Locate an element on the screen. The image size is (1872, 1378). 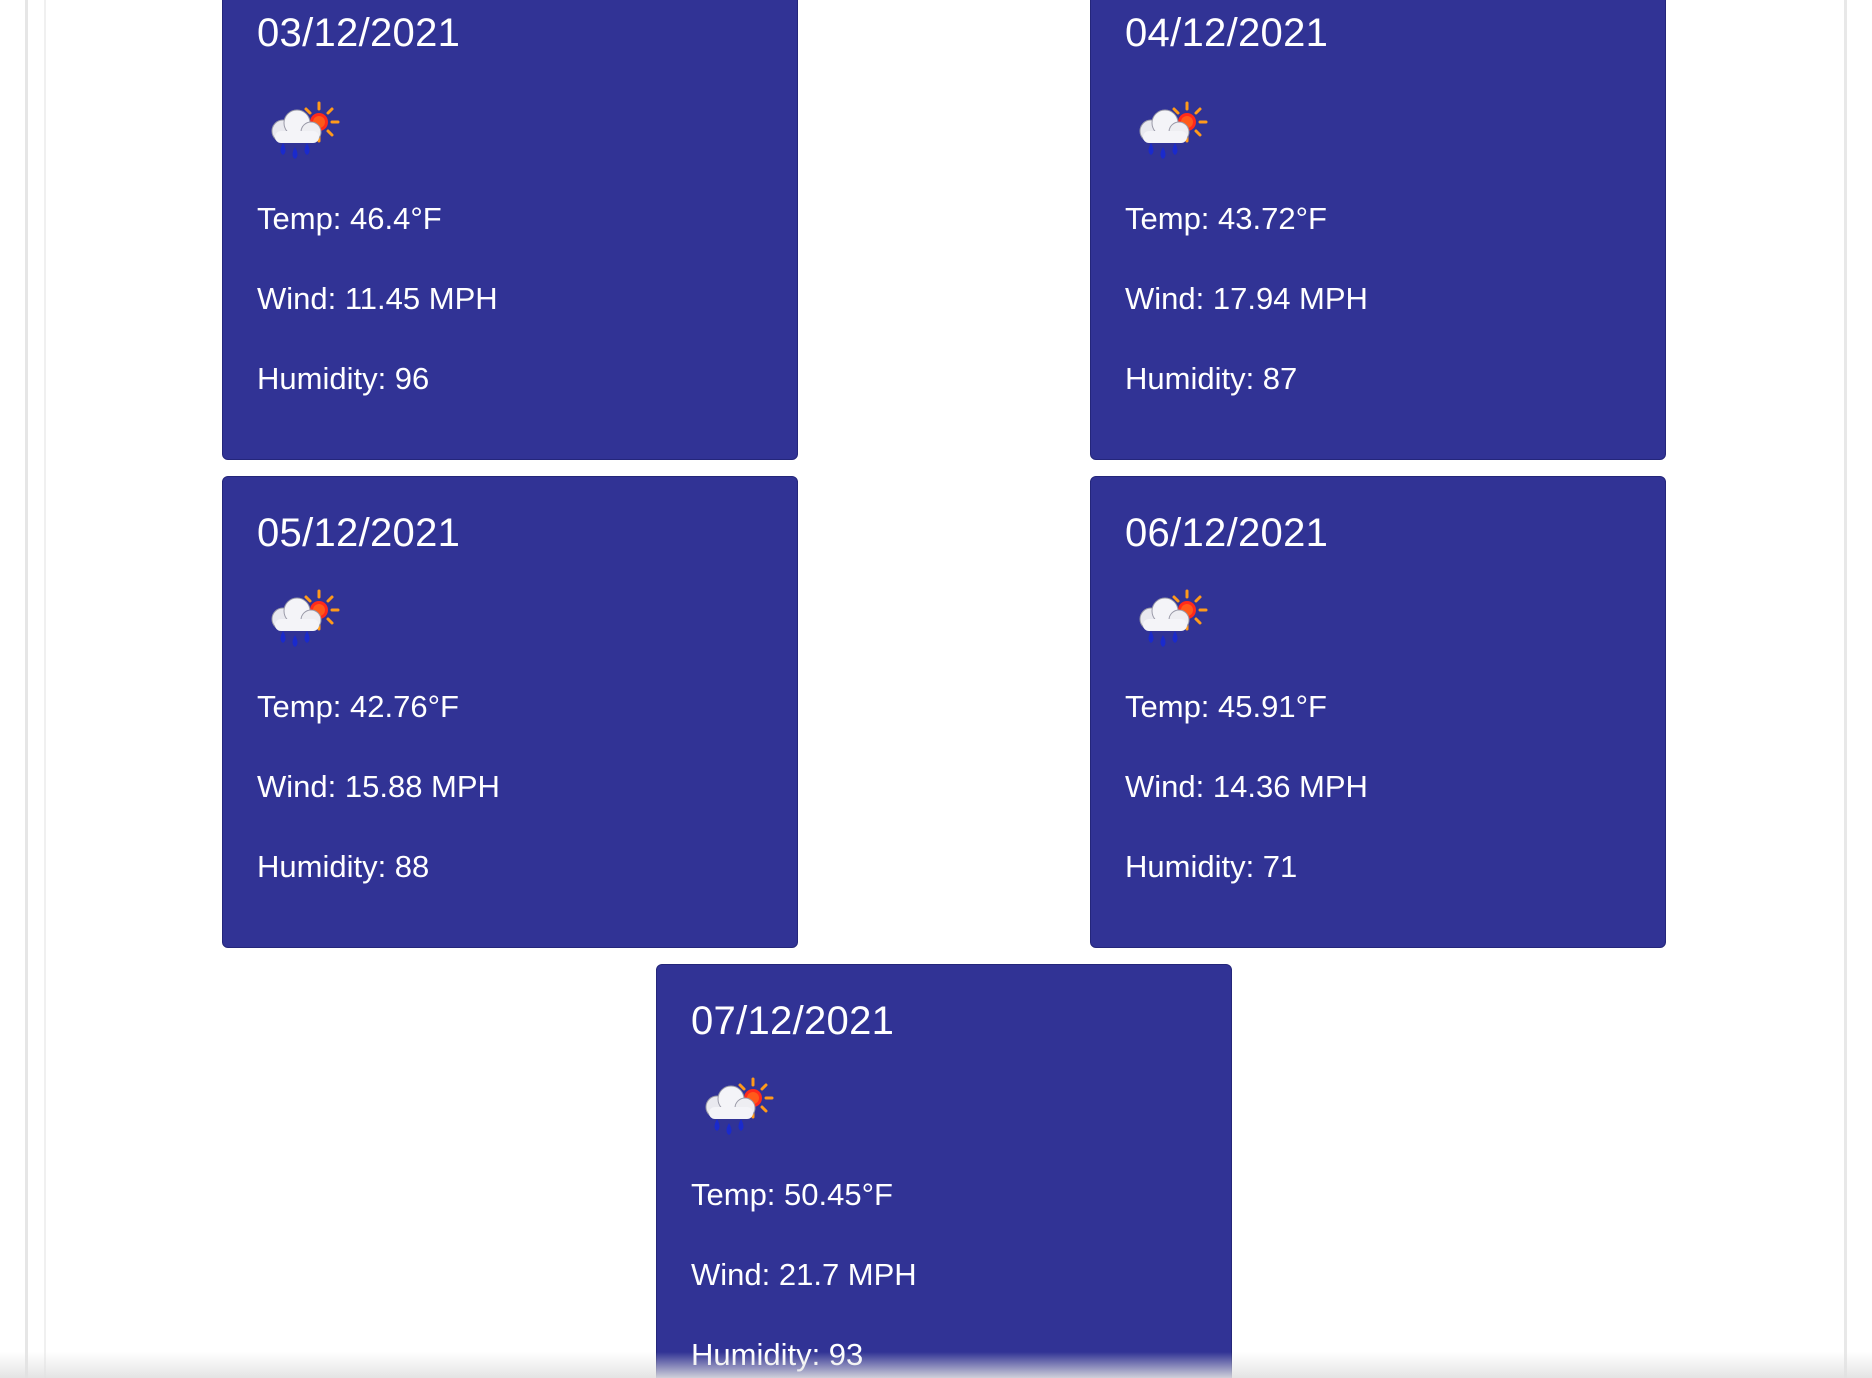
forecast-date: 04/12/2021 is located at coordinates (1227, 33).